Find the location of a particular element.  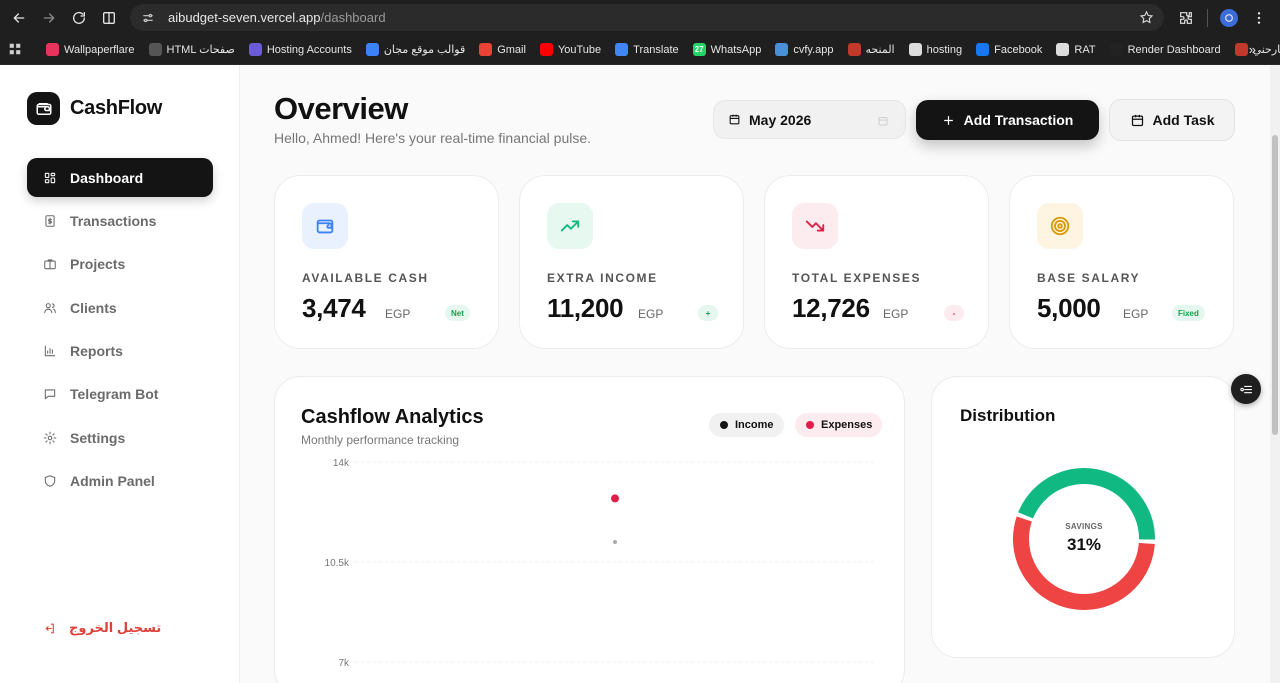

forward-button is located at coordinates (49, 18).